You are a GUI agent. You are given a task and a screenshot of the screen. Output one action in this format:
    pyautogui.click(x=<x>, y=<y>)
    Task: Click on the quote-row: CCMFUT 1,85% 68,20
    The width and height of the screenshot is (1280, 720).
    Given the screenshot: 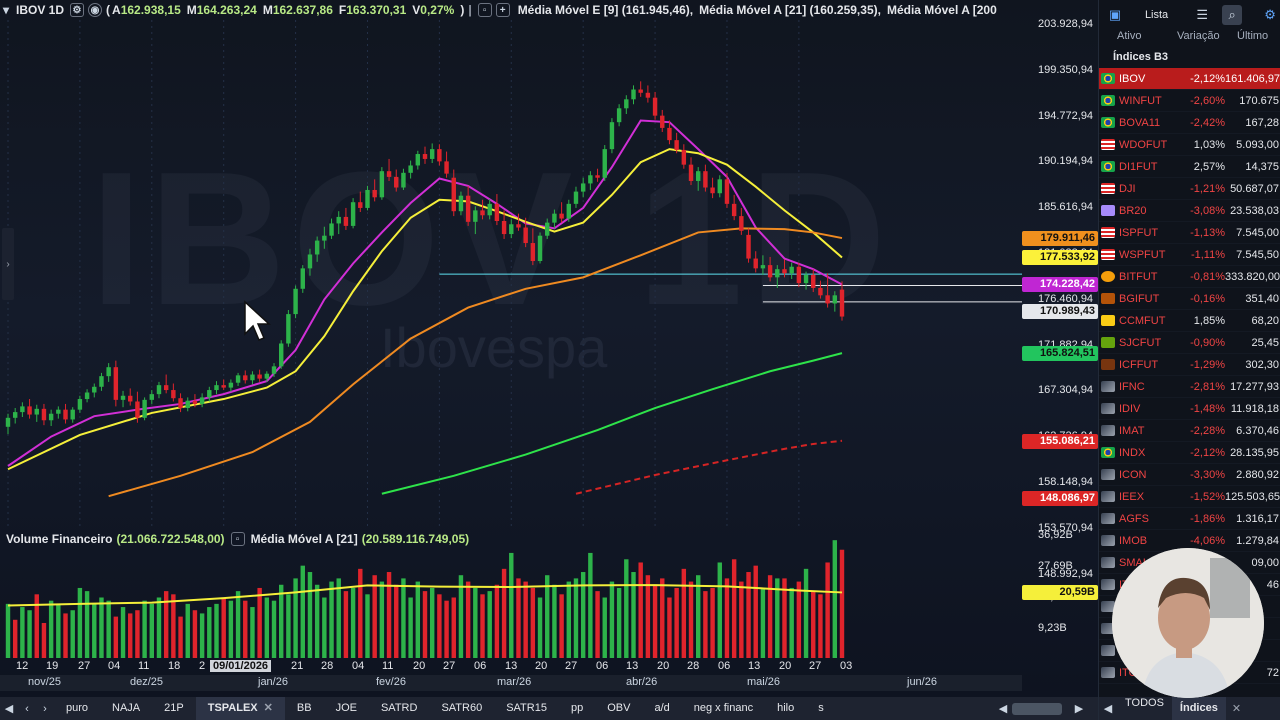 What is the action you would take?
    pyautogui.click(x=1189, y=321)
    